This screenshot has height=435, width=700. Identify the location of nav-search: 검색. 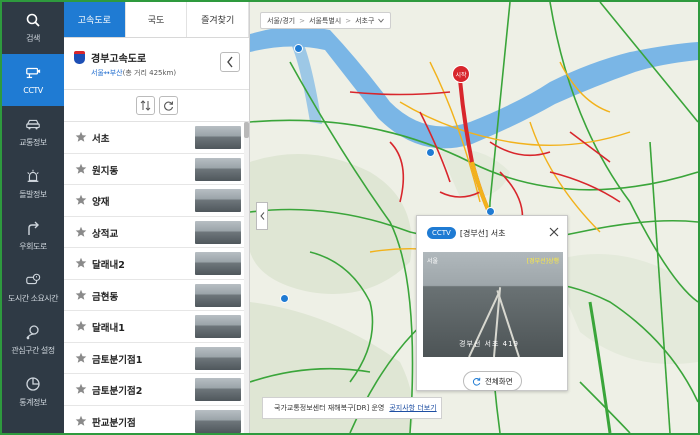
(33, 28).